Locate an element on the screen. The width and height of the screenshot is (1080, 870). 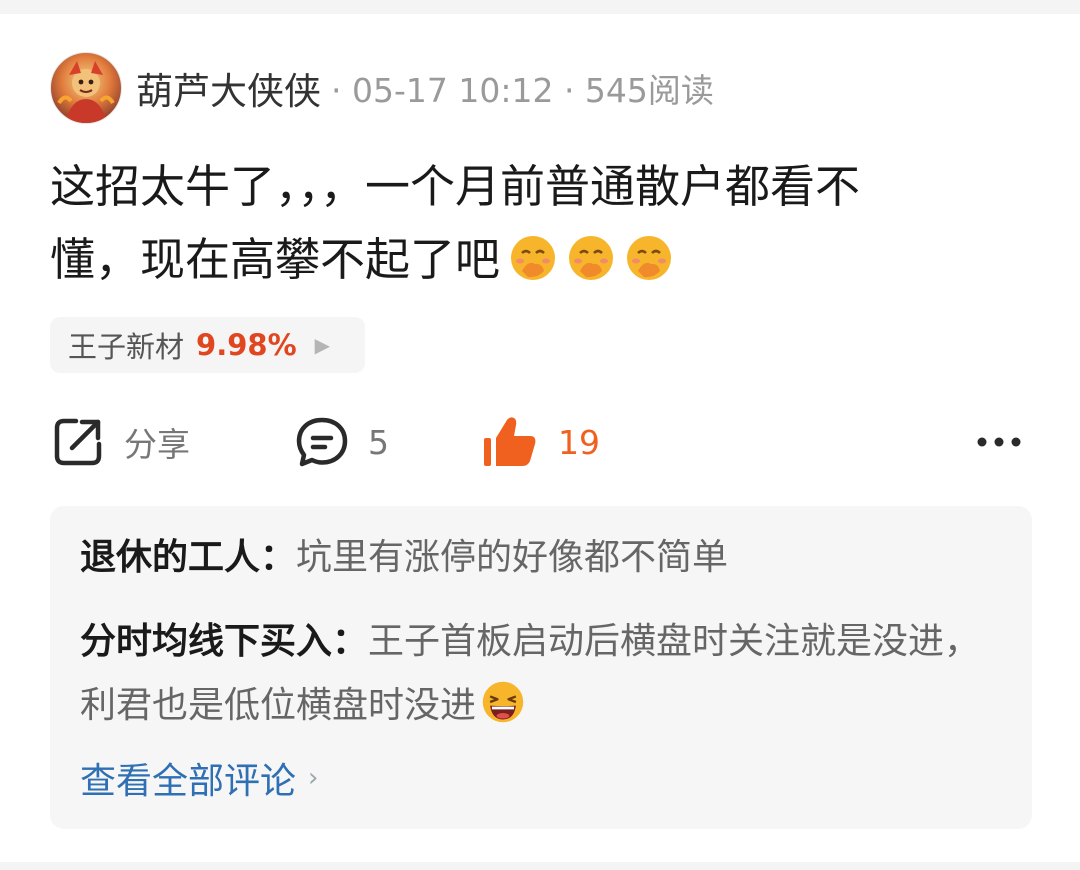
comment-item: 退休的工人：坑里有涨停的好像都不简单 is located at coordinates (545, 558).